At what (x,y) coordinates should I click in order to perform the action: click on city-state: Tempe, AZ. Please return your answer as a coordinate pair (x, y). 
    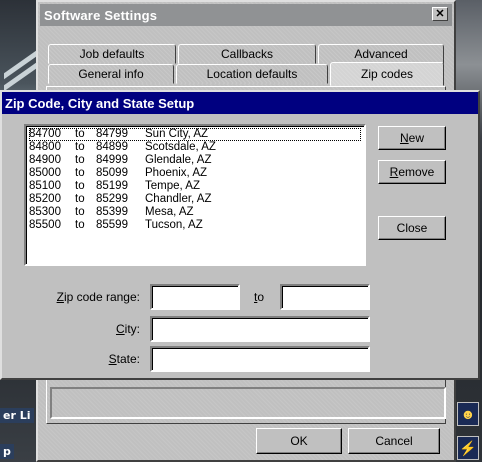
    Looking at the image, I should click on (172, 186).